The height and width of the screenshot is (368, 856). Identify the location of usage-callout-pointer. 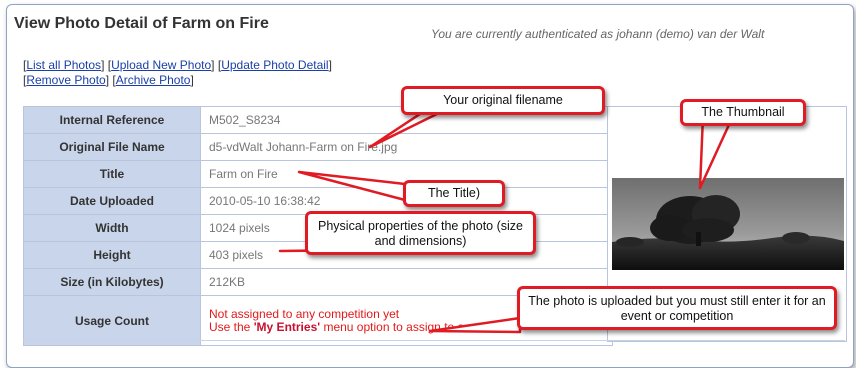
(475, 325).